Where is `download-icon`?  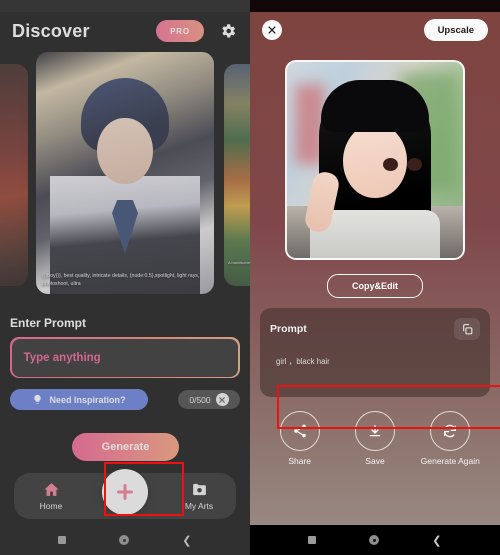 download-icon is located at coordinates (374, 431).